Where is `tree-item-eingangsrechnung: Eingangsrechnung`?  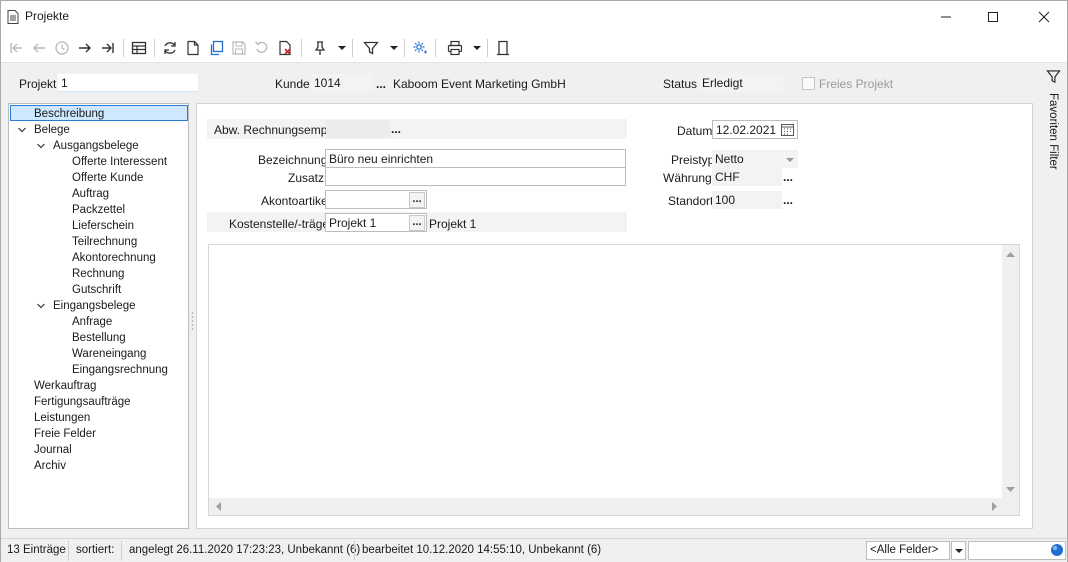
tree-item-eingangsrechnung: Eingangsrechnung is located at coordinates (120, 370).